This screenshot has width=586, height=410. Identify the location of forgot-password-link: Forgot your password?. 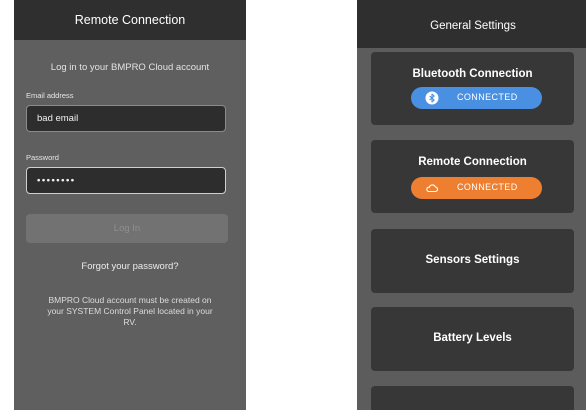
(130, 266).